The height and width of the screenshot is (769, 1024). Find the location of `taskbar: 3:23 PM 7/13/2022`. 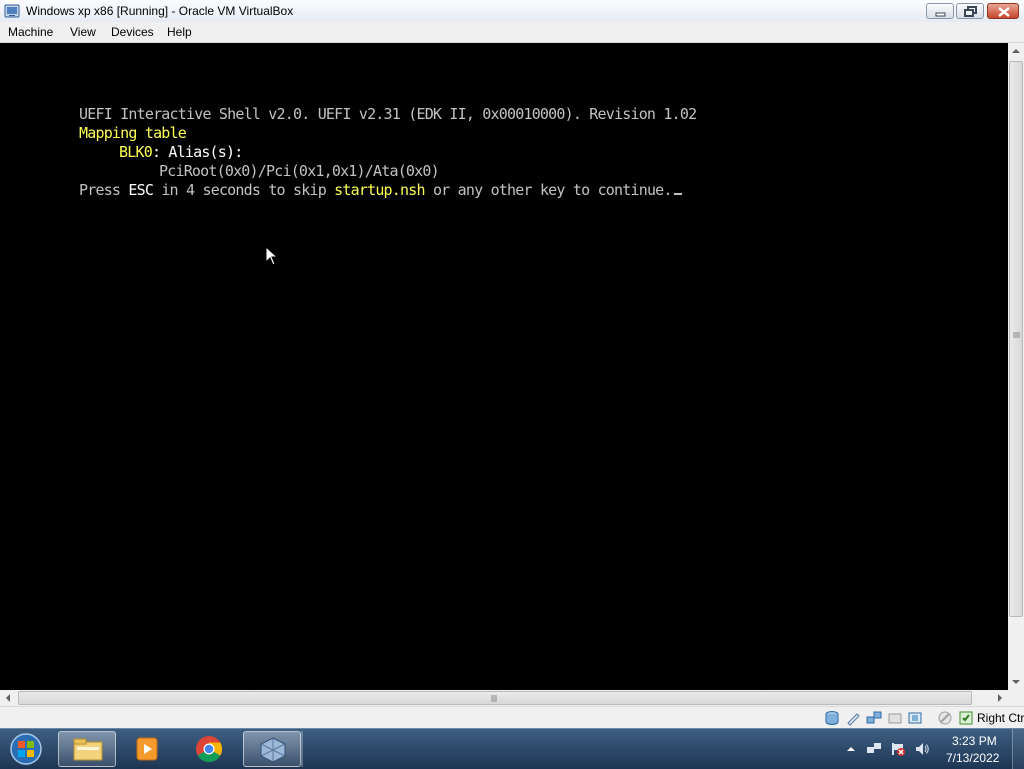

taskbar: 3:23 PM 7/13/2022 is located at coordinates (512, 748).